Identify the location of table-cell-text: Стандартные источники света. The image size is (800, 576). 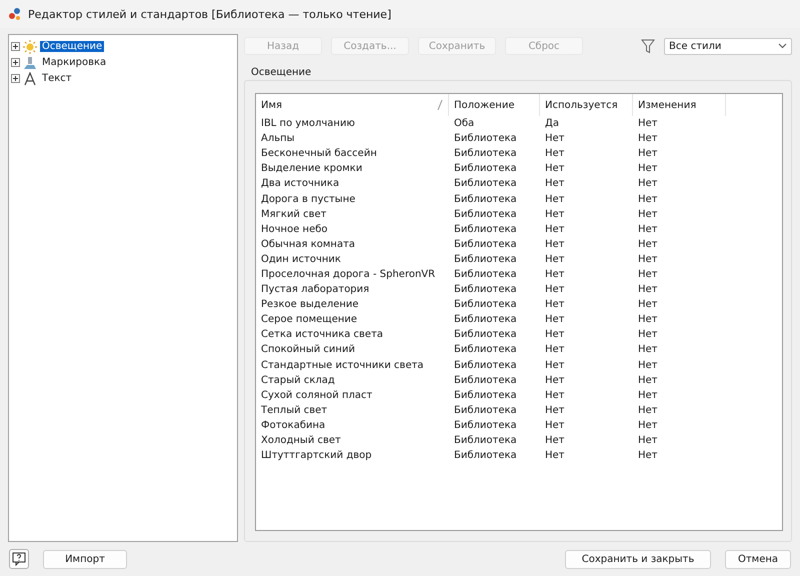
(342, 365).